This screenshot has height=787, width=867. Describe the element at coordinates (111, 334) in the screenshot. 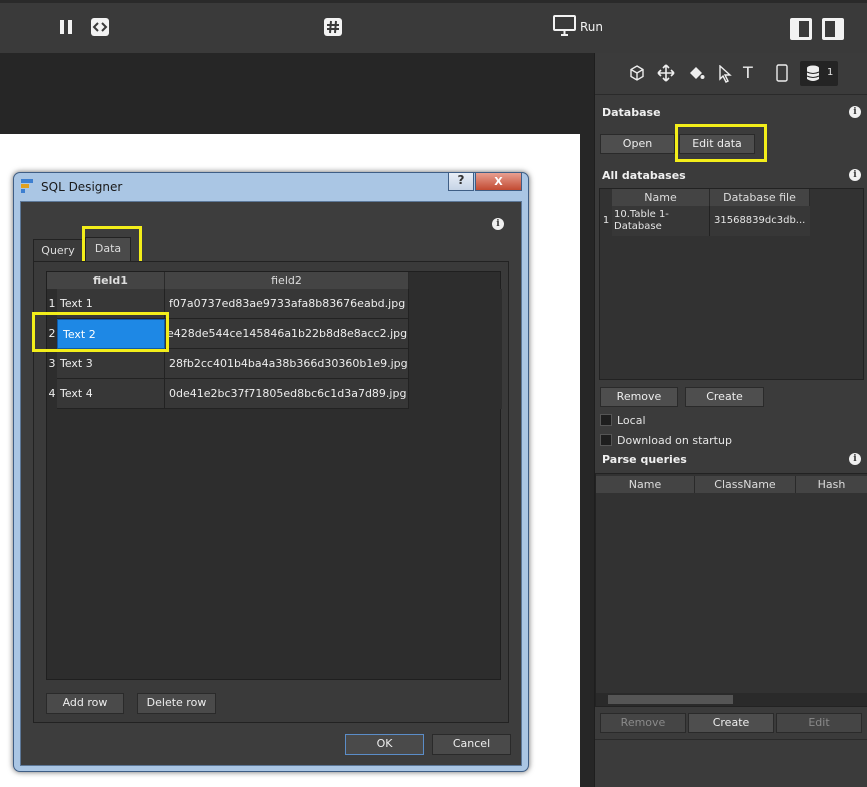

I see `field1-cell-selected: Text 2` at that location.